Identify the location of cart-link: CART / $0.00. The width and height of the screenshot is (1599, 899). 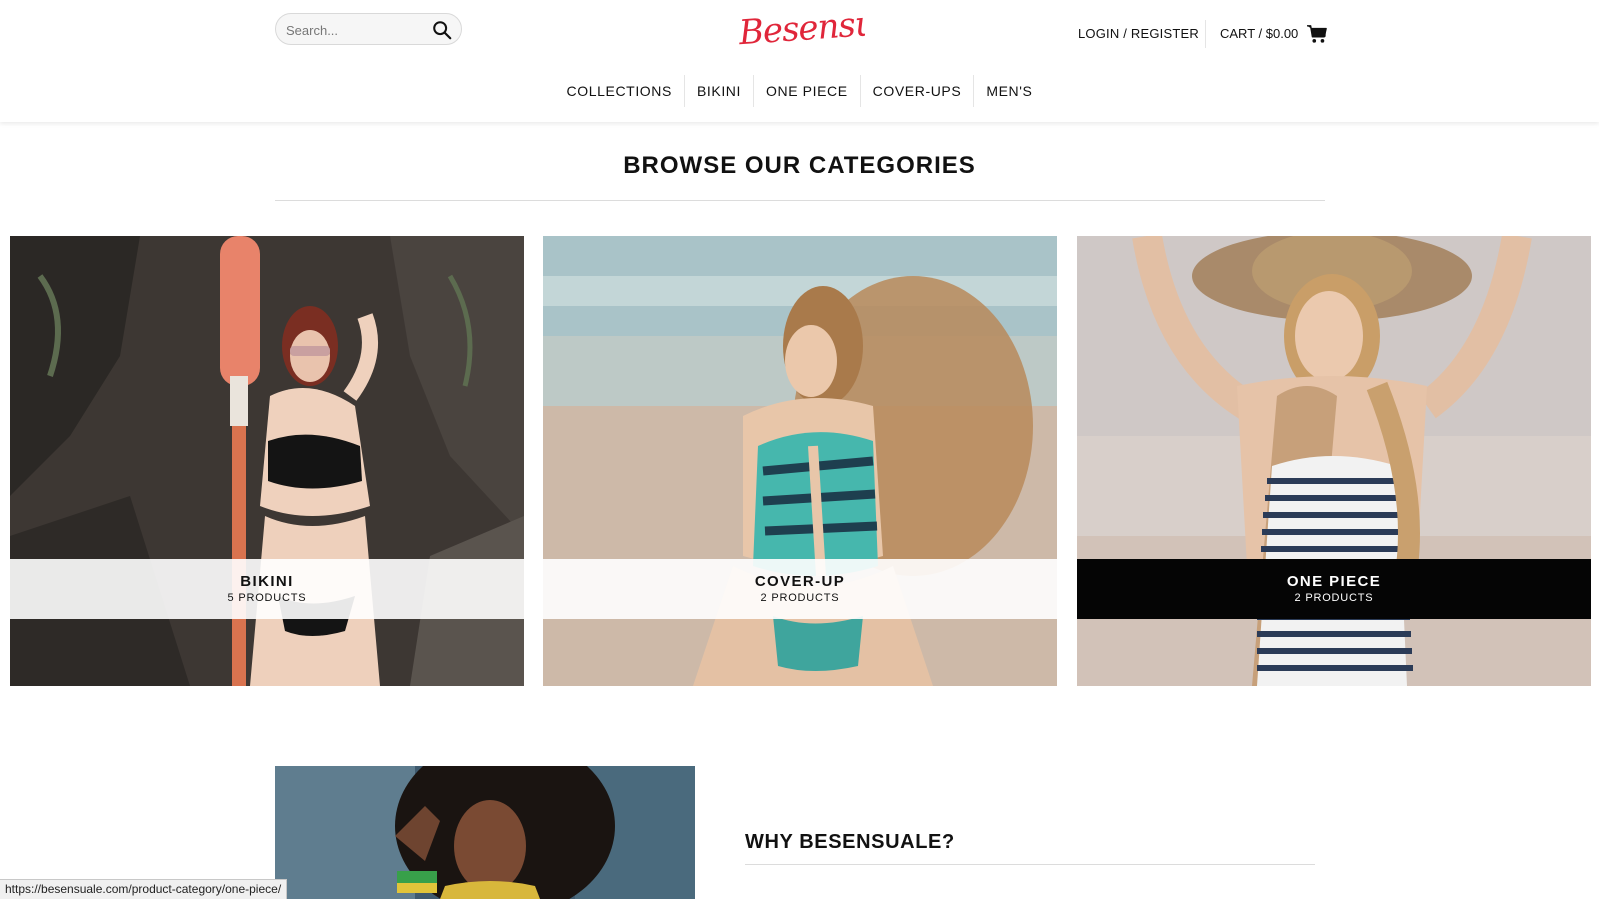
(1259, 33).